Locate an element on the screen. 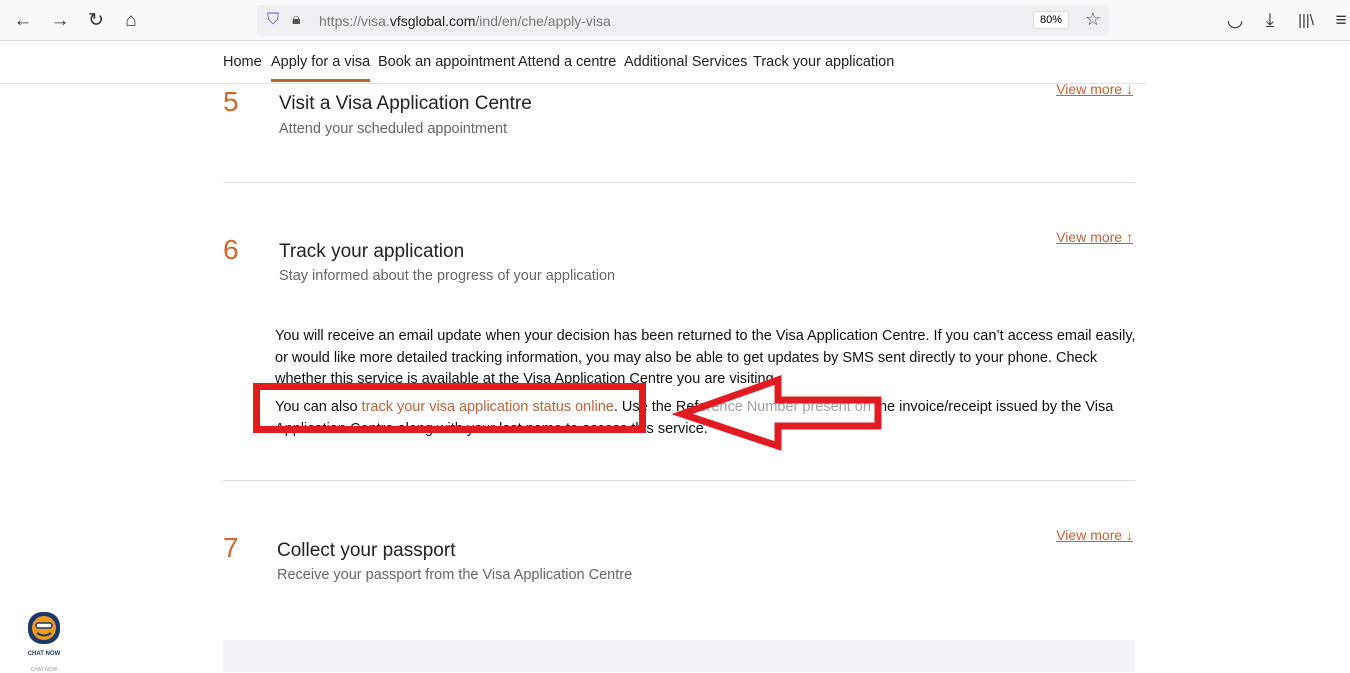 The width and height of the screenshot is (1350, 673). reload-icon: ↻ is located at coordinates (96, 21).